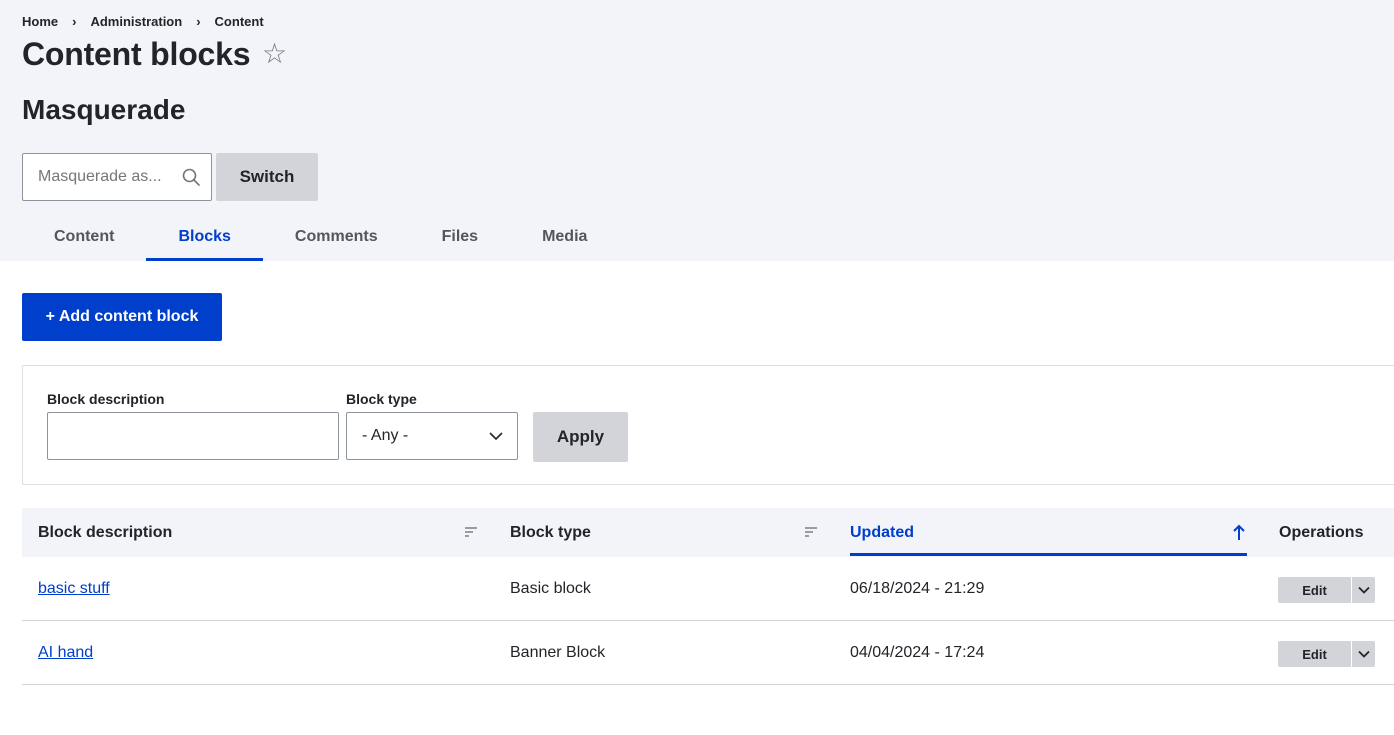  I want to click on breadcrumb-content: Content, so click(239, 21).